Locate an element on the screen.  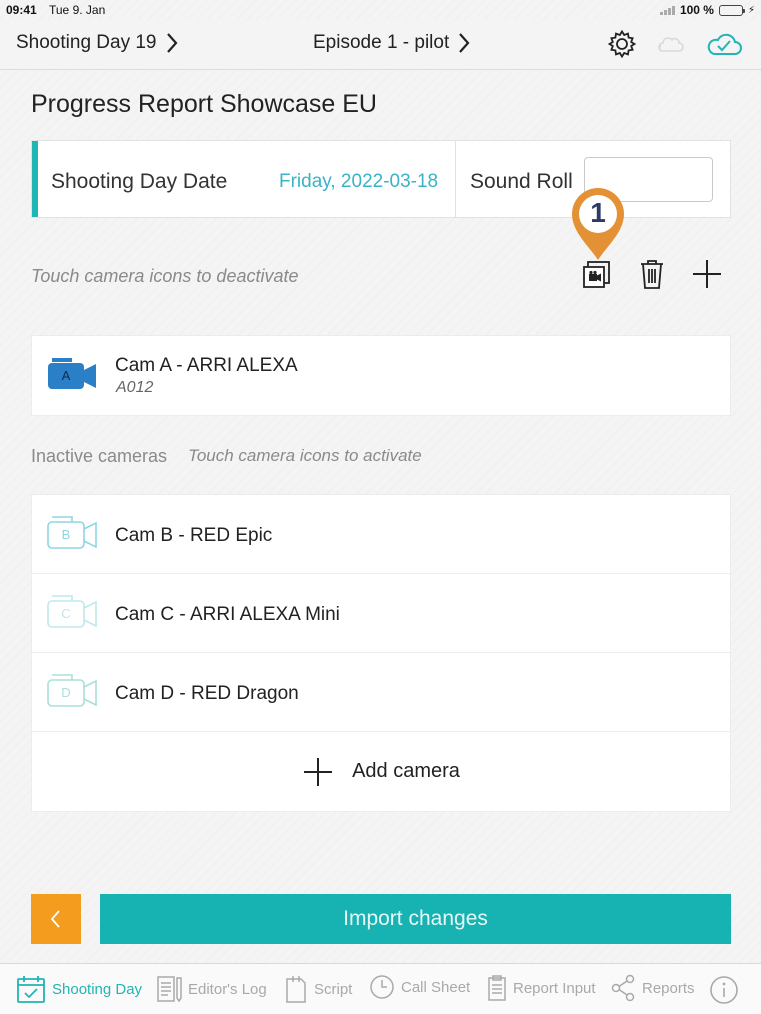
tab-label: Call Sheet is located at coordinates (436, 987).